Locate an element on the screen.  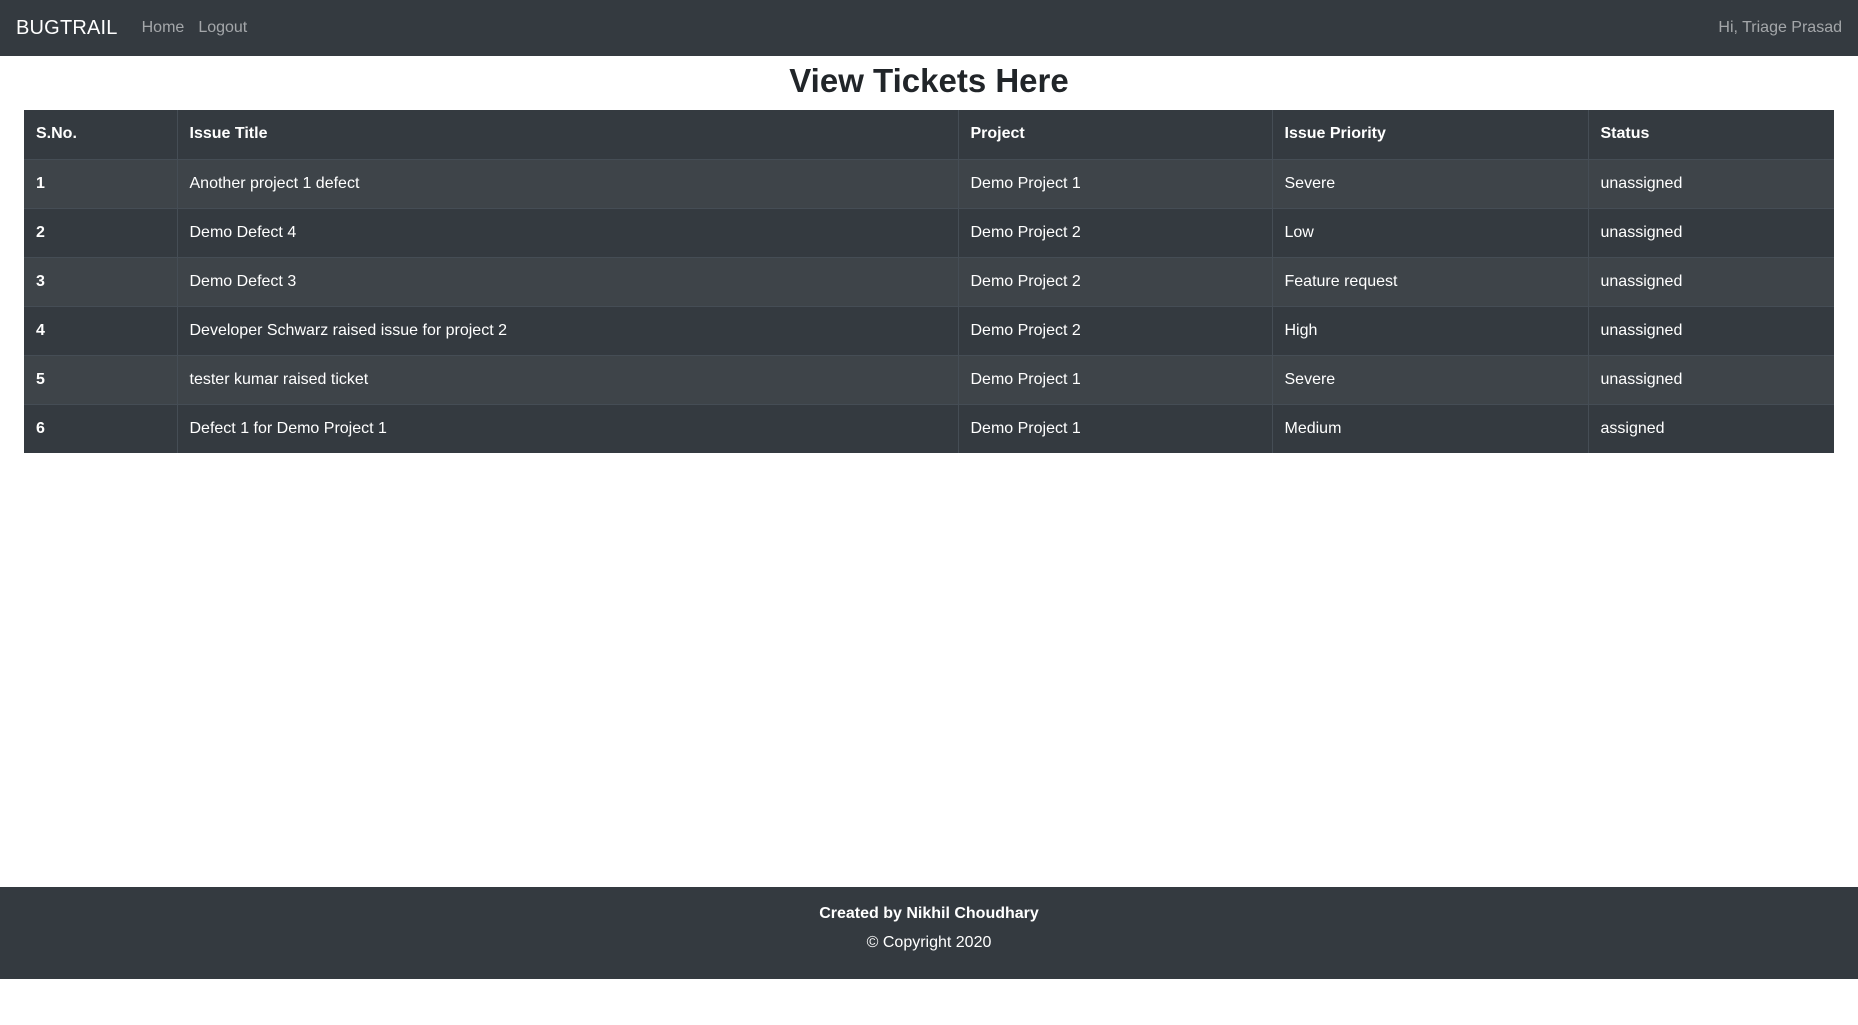
cell-sno: 4 is located at coordinates (101, 330).